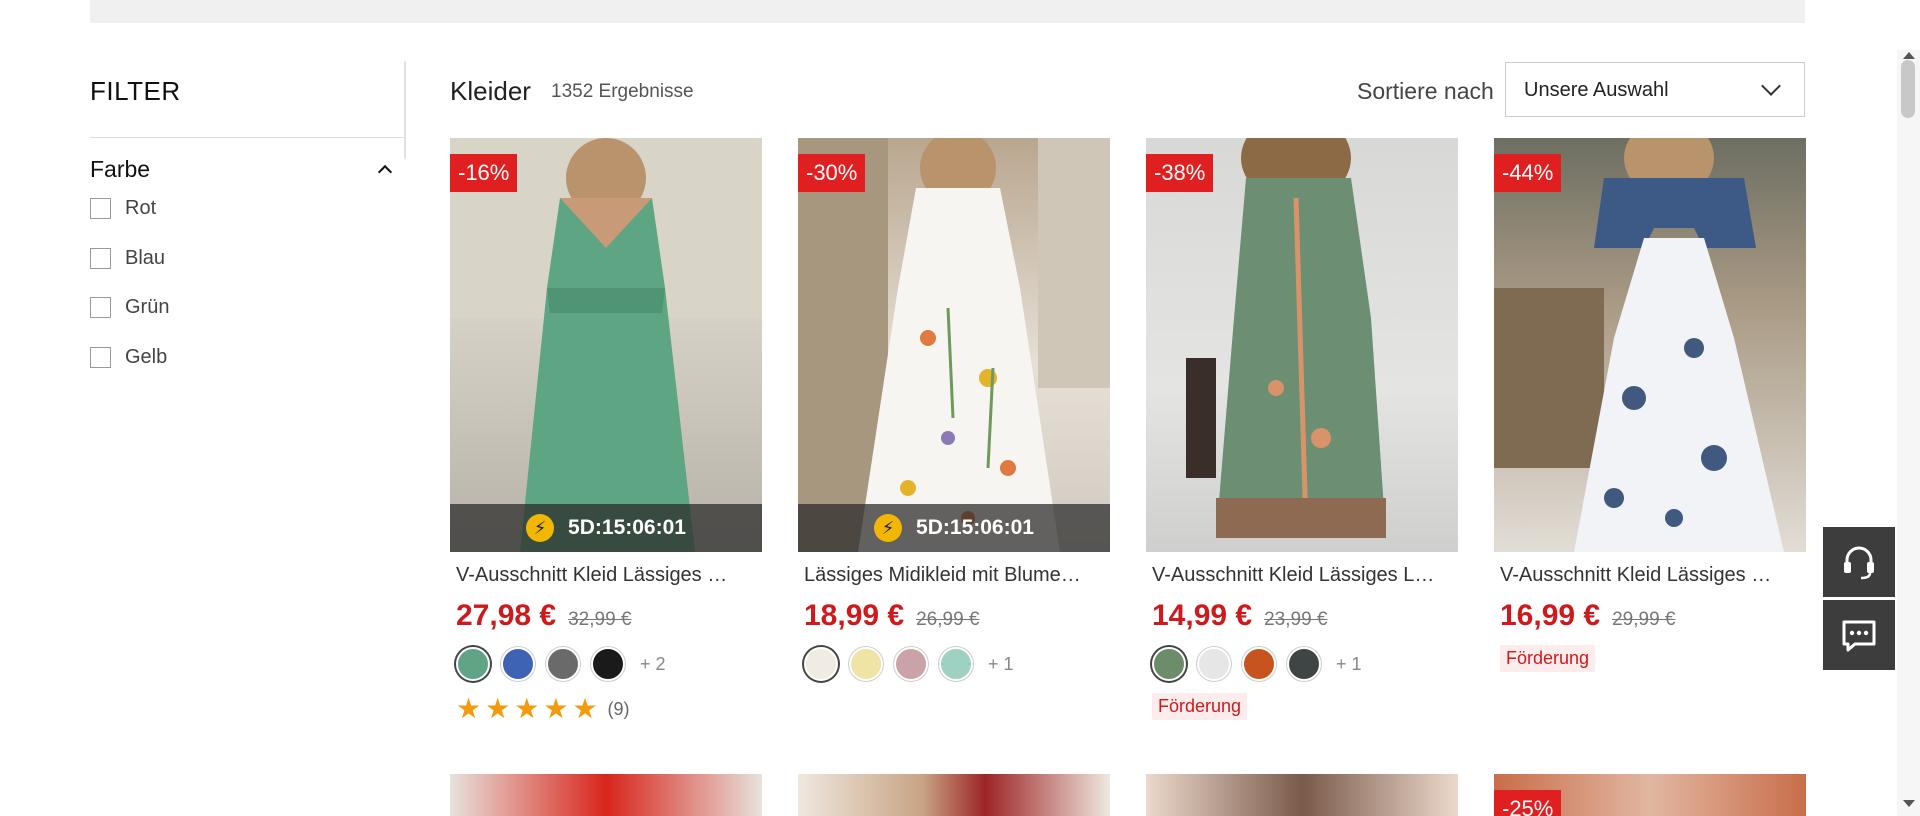 The height and width of the screenshot is (816, 1920). I want to click on chevron-up-icon, so click(385, 172).